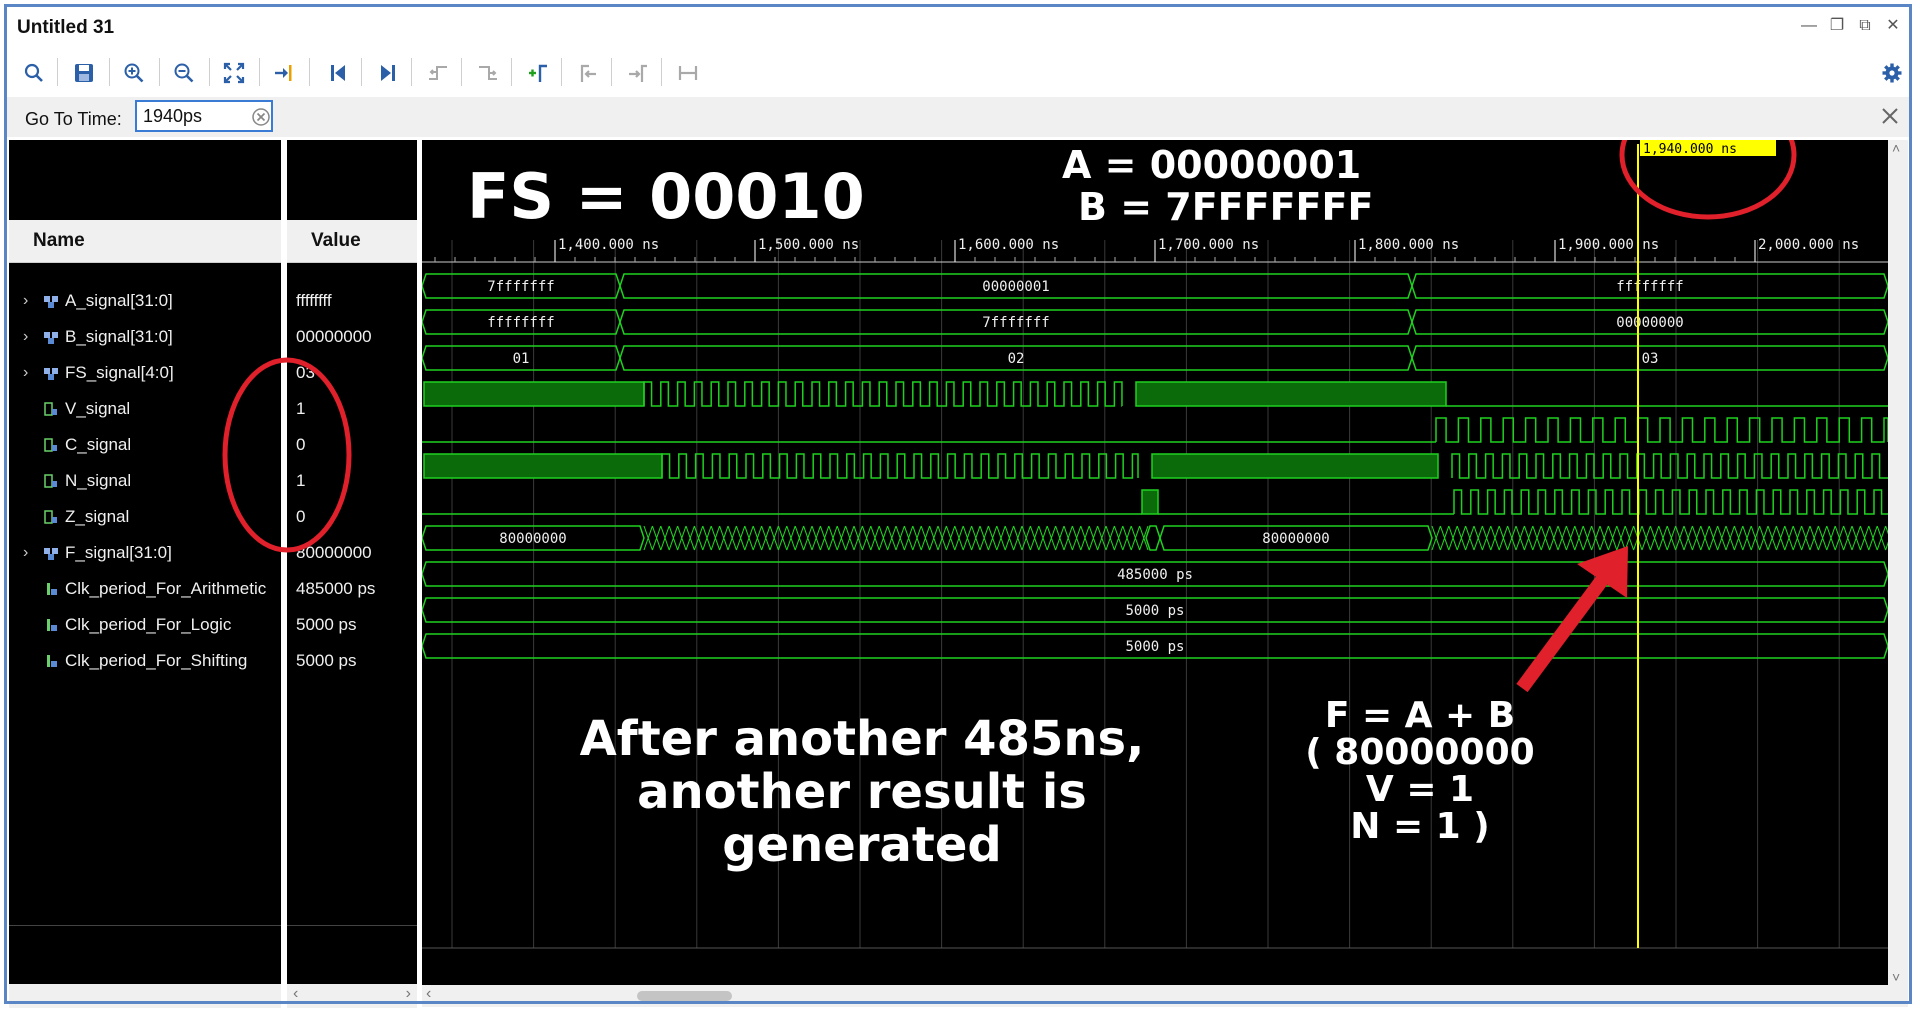  I want to click on next-transition-icon, so click(488, 73).